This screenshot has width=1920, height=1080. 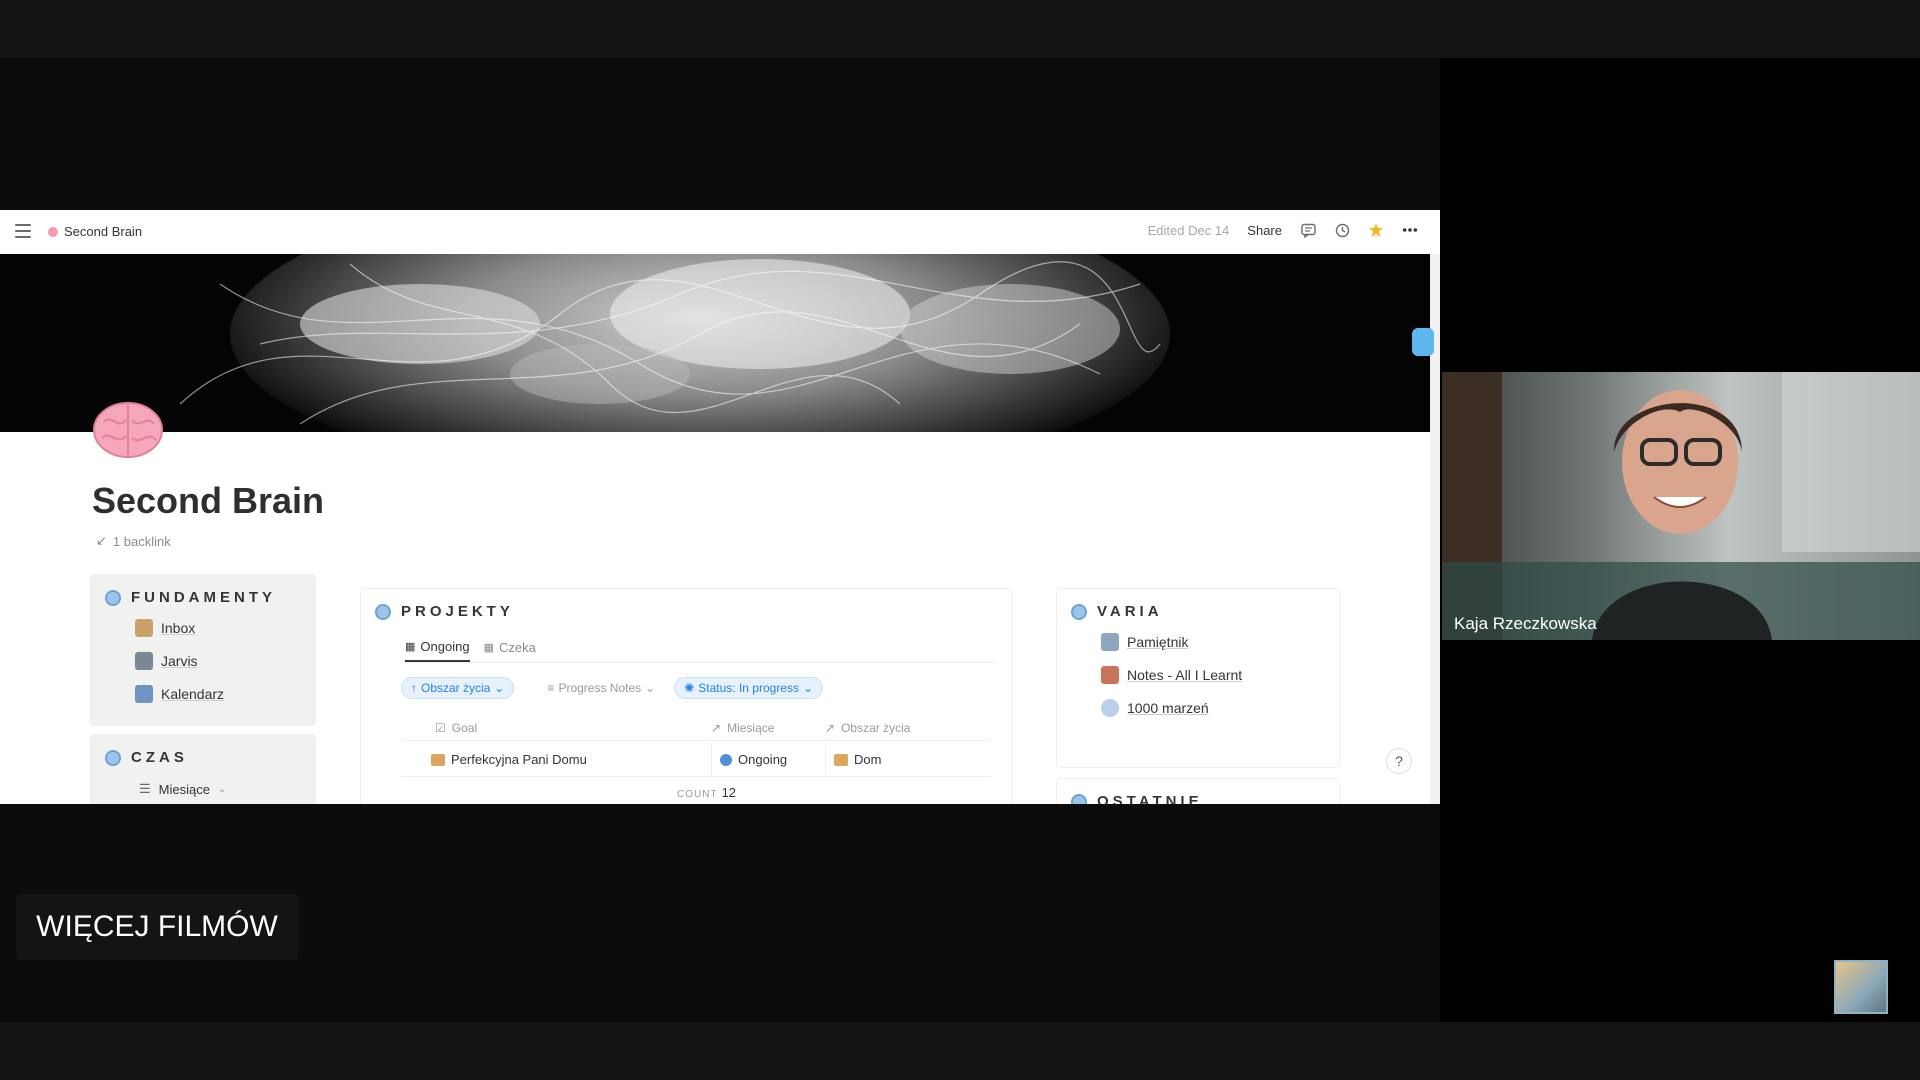 I want to click on top-letterbox, so click(x=960, y=29).